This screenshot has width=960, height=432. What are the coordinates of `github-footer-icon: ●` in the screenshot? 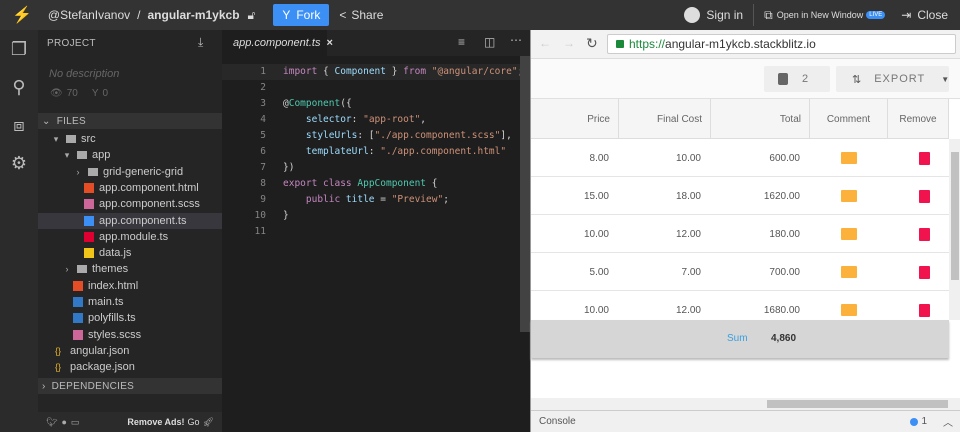 It's located at (63, 422).